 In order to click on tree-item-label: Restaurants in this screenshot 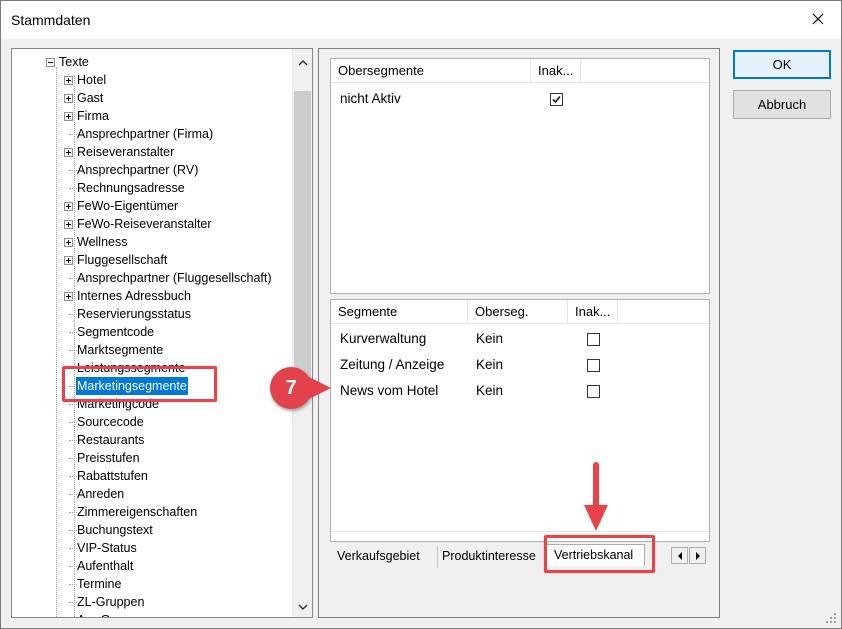, I will do `click(111, 440)`.